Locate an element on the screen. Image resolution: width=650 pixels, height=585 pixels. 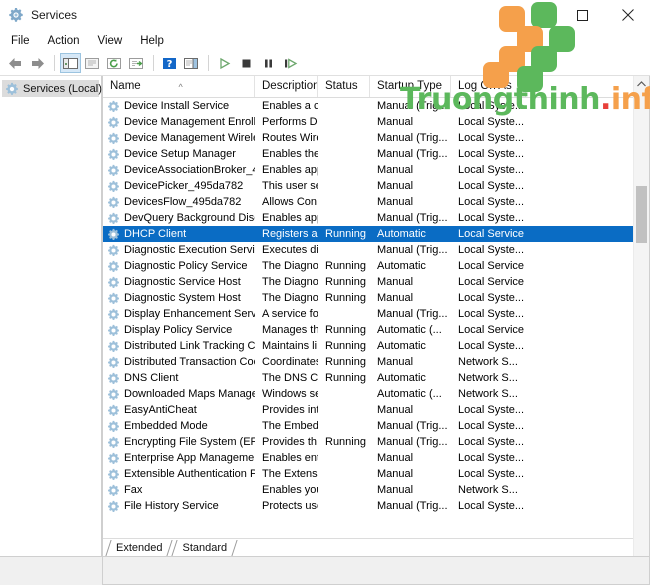
column-header-status: Status is located at coordinates (344, 86).